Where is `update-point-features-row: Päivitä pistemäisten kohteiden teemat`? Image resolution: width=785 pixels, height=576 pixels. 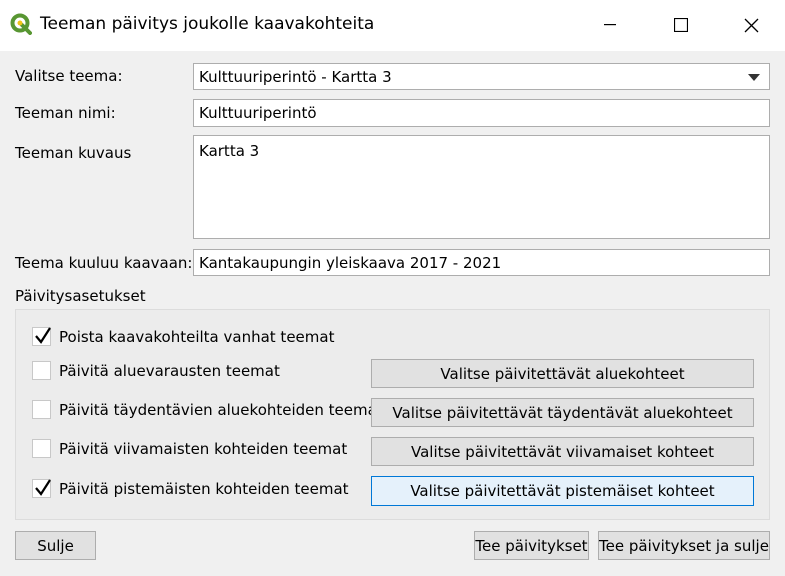 update-point-features-row: Päivitä pistemäisten kohteiden teemat is located at coordinates (190, 488).